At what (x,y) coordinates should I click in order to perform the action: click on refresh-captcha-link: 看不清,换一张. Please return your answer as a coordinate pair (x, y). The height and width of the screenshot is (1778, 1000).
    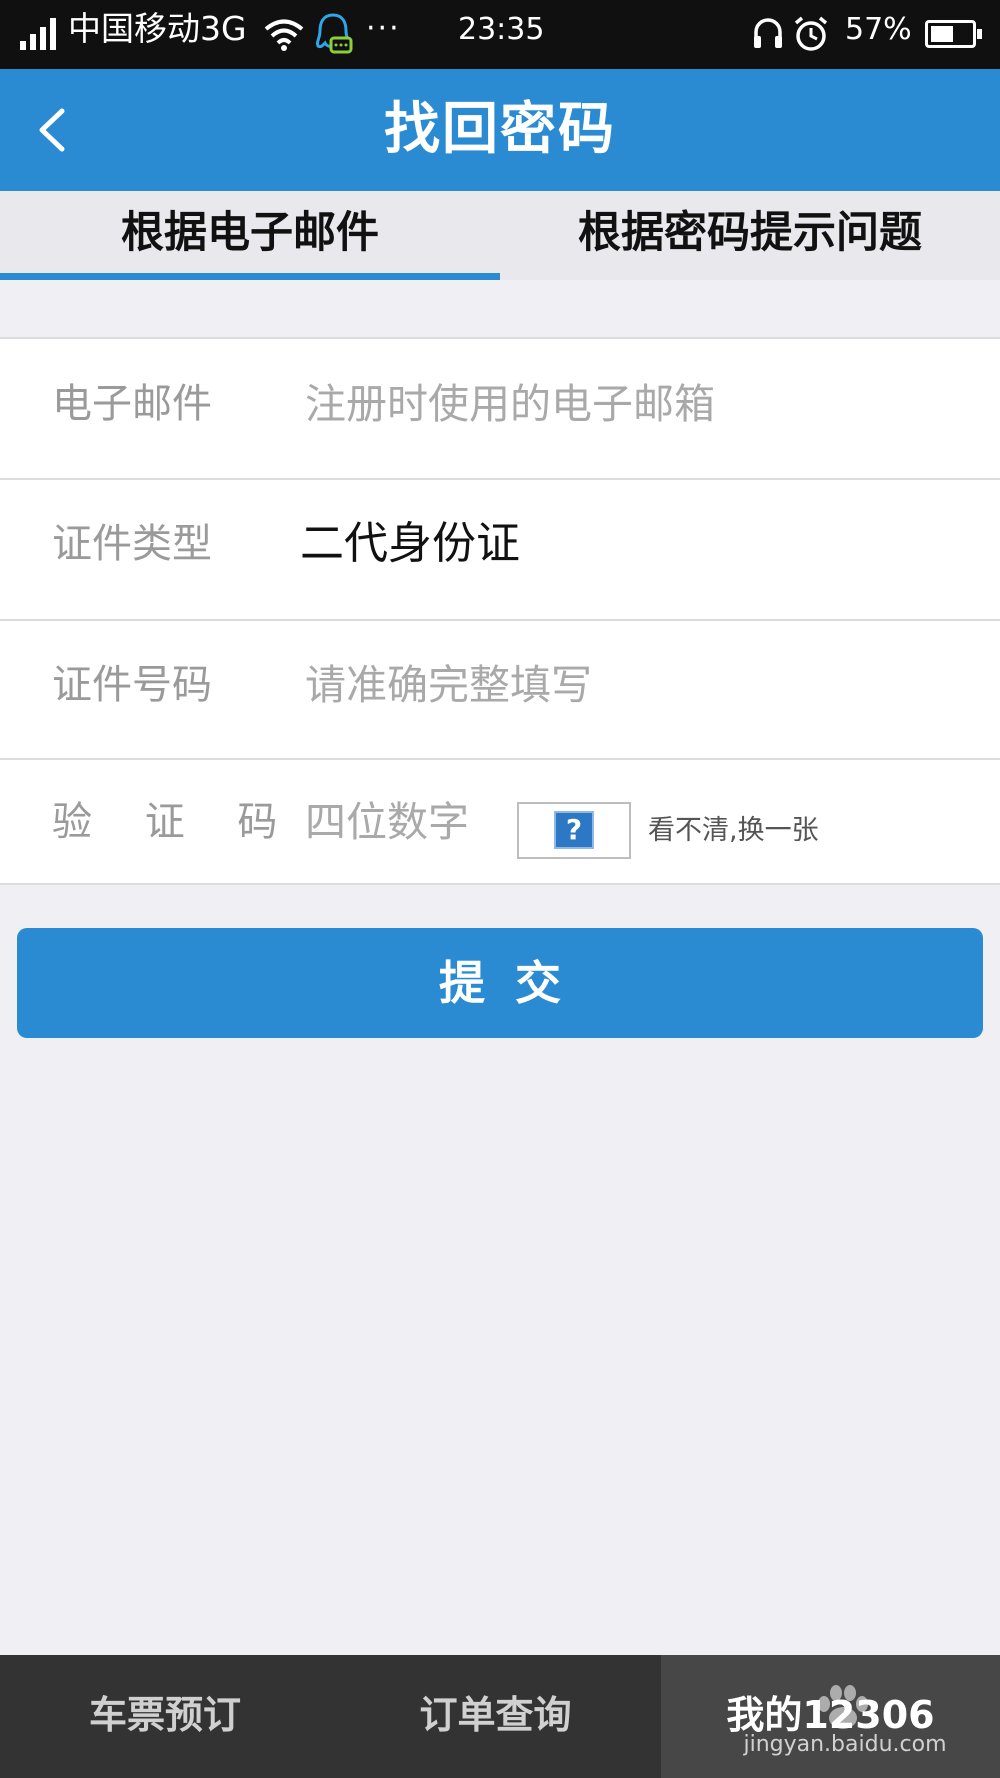
    Looking at the image, I should click on (733, 831).